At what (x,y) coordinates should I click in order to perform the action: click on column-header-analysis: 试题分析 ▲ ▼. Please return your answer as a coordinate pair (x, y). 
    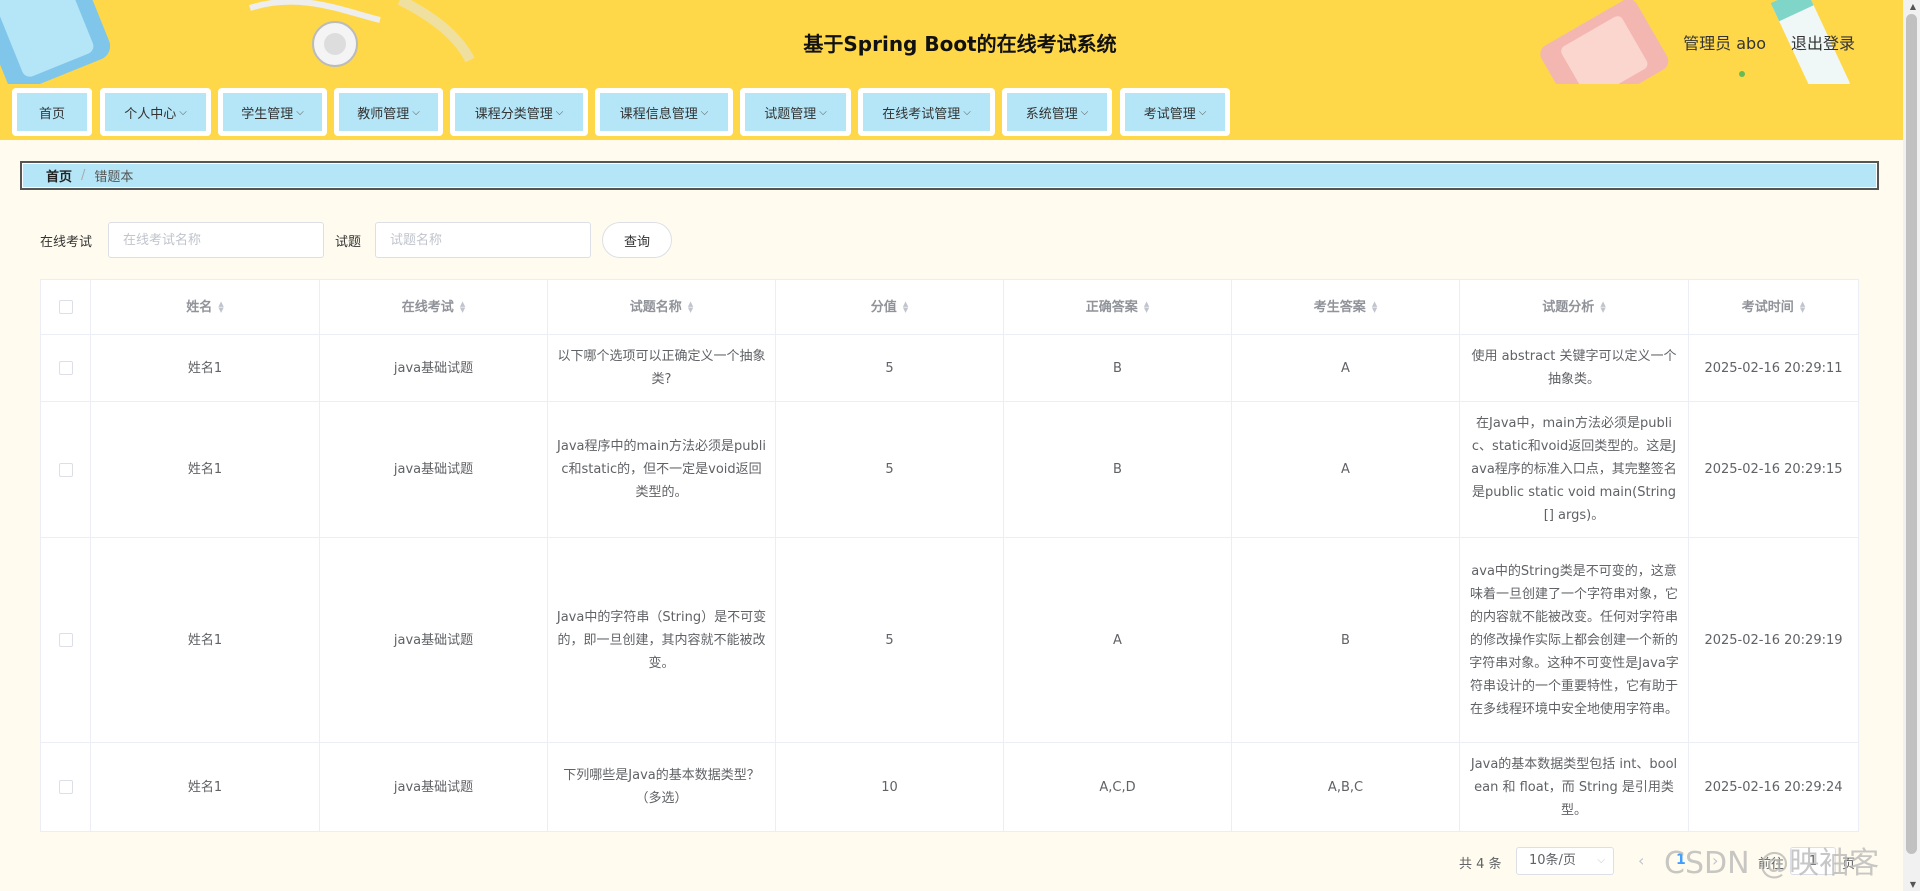
    Looking at the image, I should click on (1574, 307).